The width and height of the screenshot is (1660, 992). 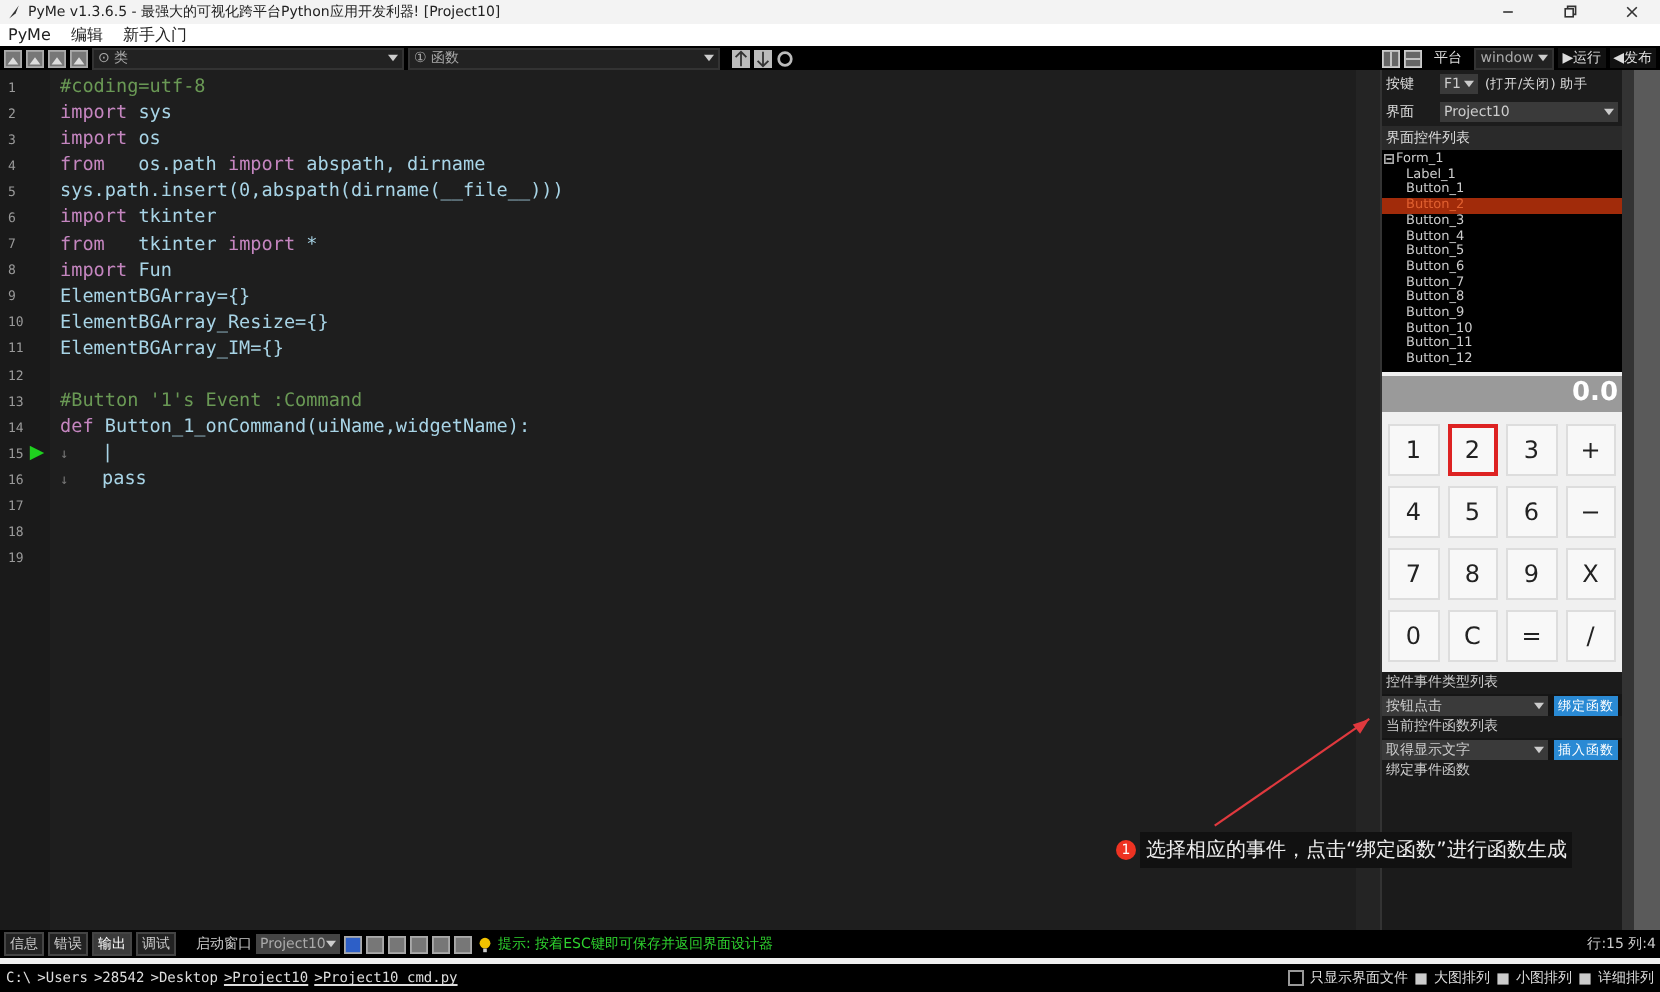 I want to click on calculator-key: 1, so click(x=1413, y=450).